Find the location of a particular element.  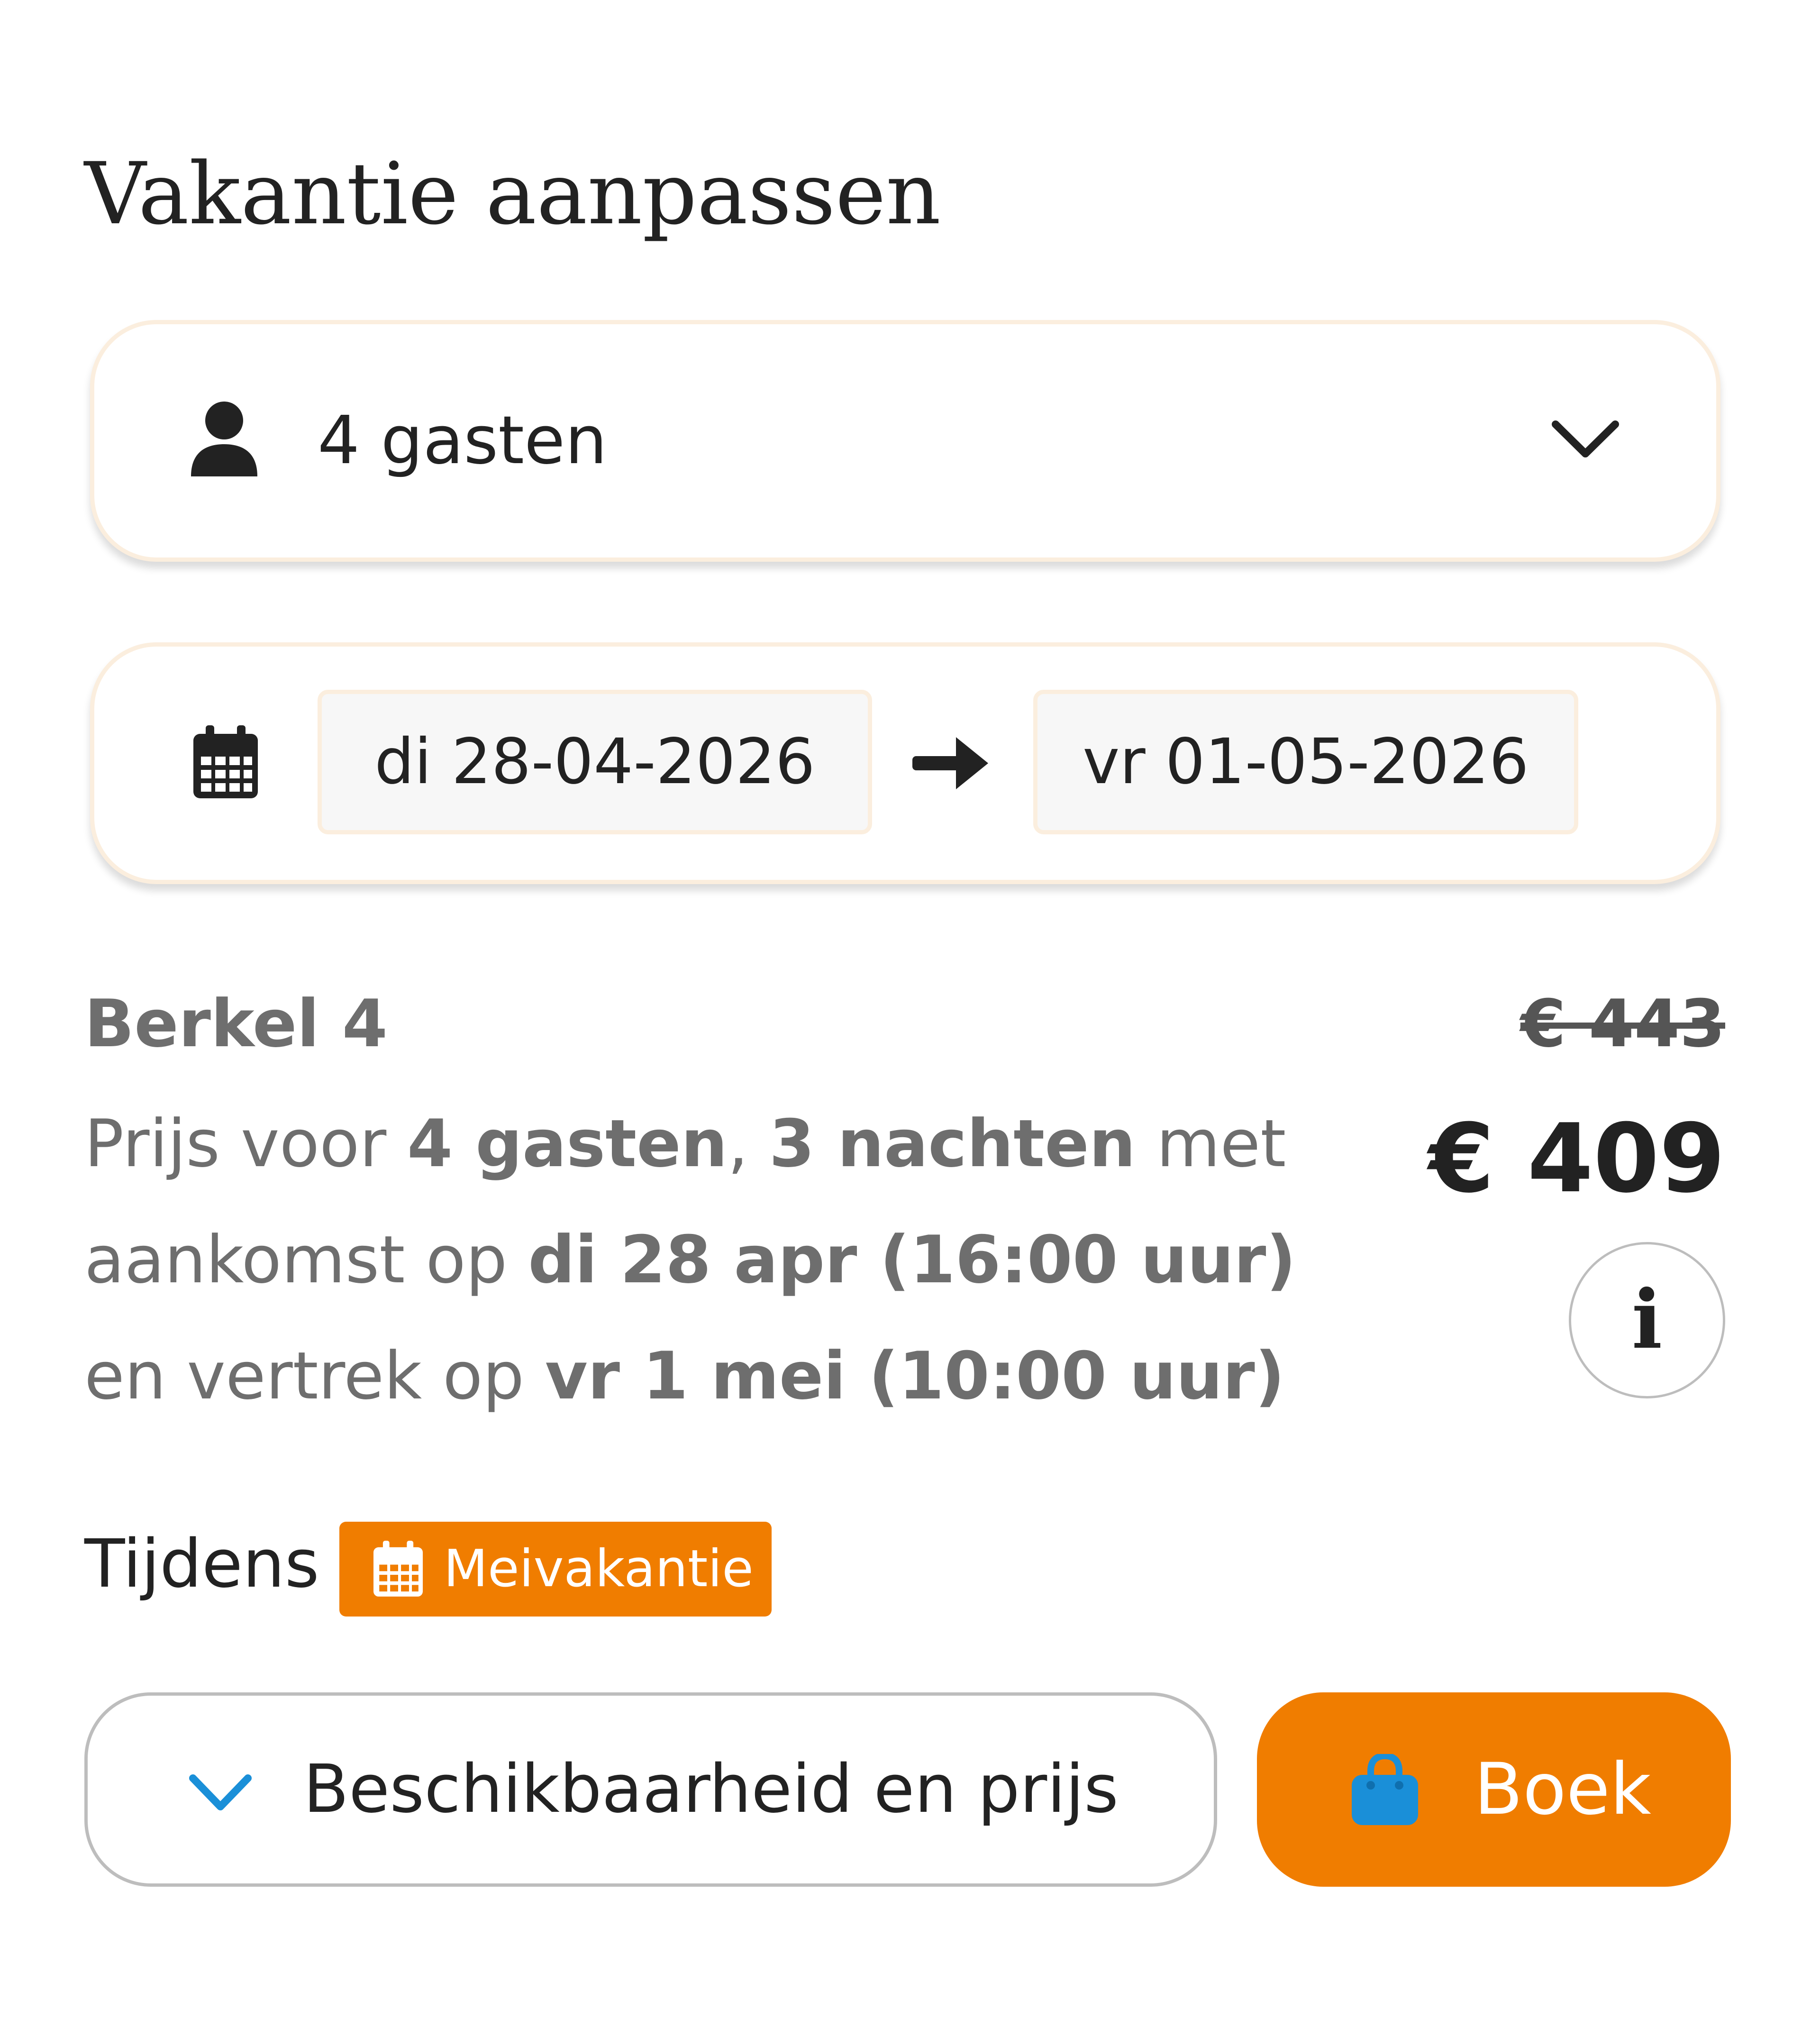

holiday-badge-label: Meivakantie is located at coordinates (599, 1569).